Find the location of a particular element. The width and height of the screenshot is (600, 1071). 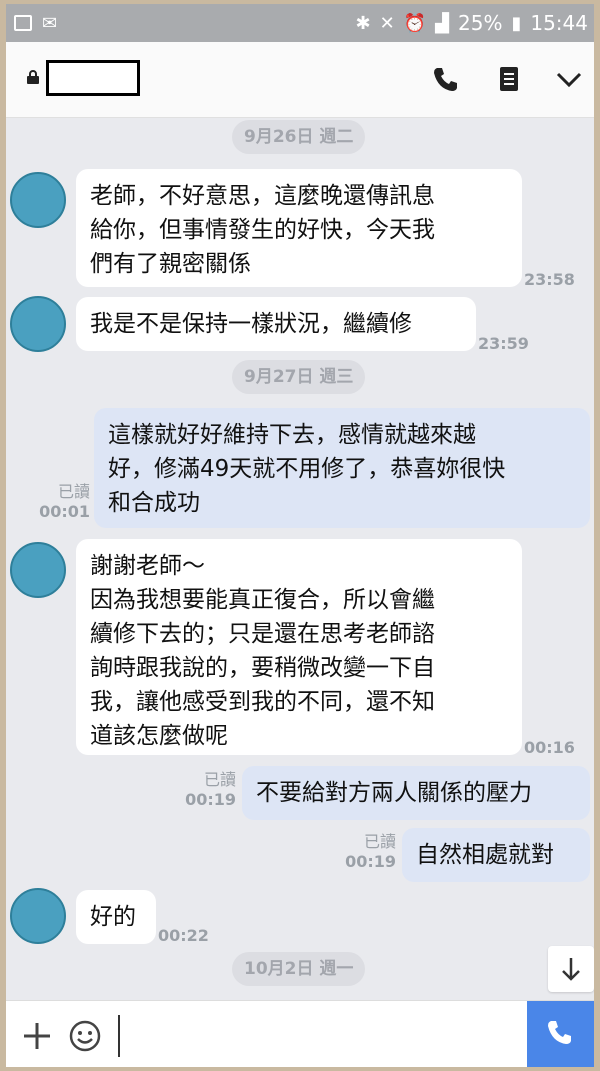

message-bubble-incoming: 好的 is located at coordinates (116, 917).